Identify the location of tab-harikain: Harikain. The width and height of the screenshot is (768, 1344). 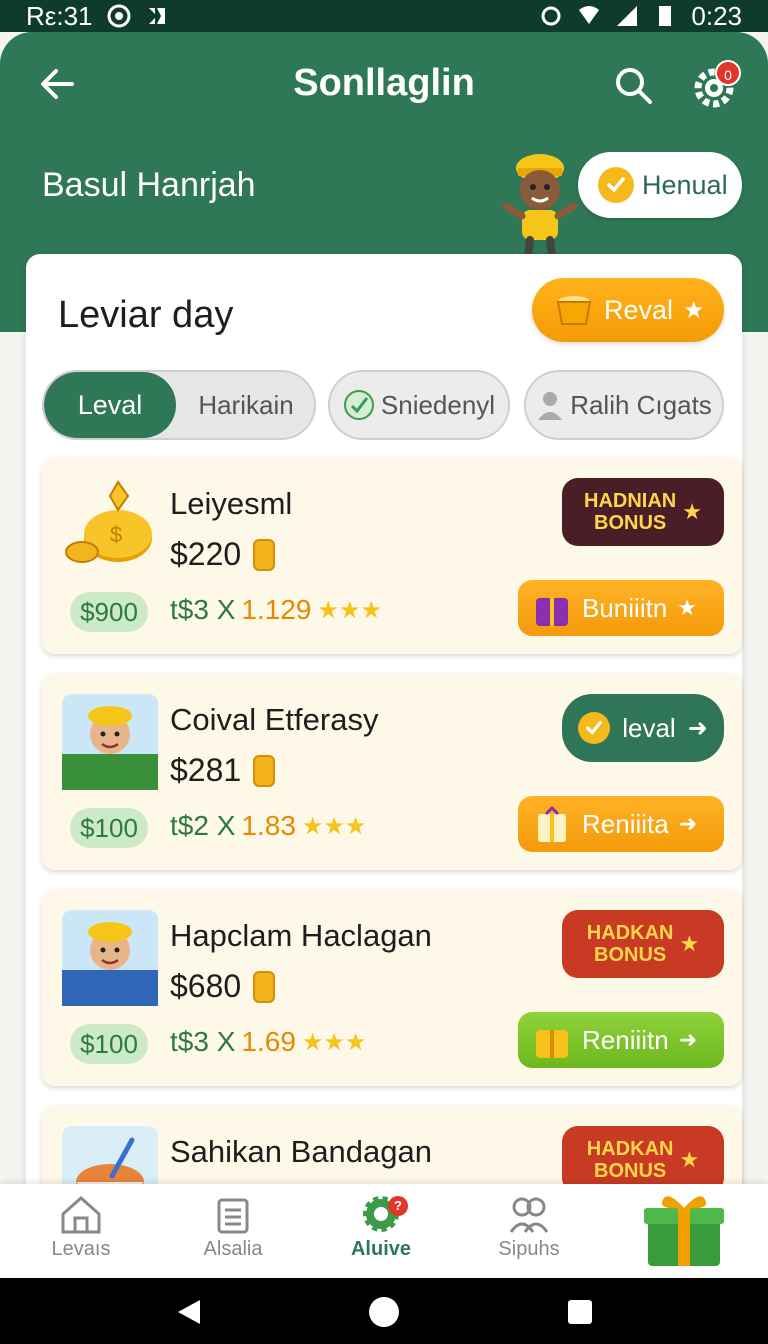
(245, 405).